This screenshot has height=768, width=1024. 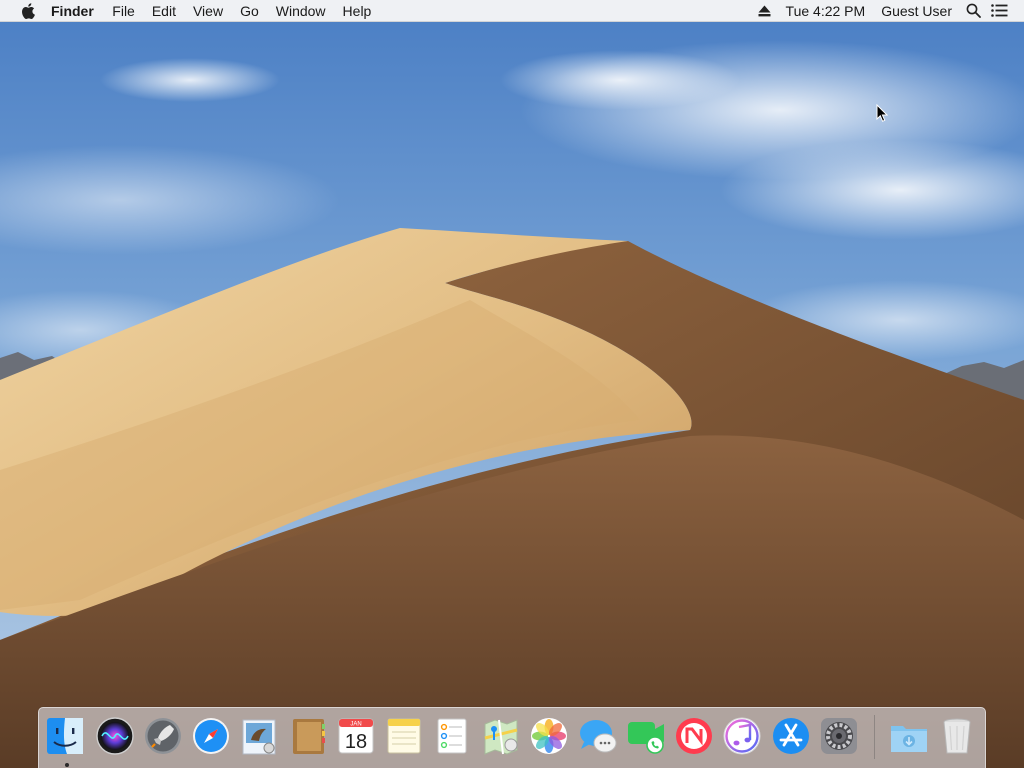 I want to click on menu-view: View, so click(x=207, y=11).